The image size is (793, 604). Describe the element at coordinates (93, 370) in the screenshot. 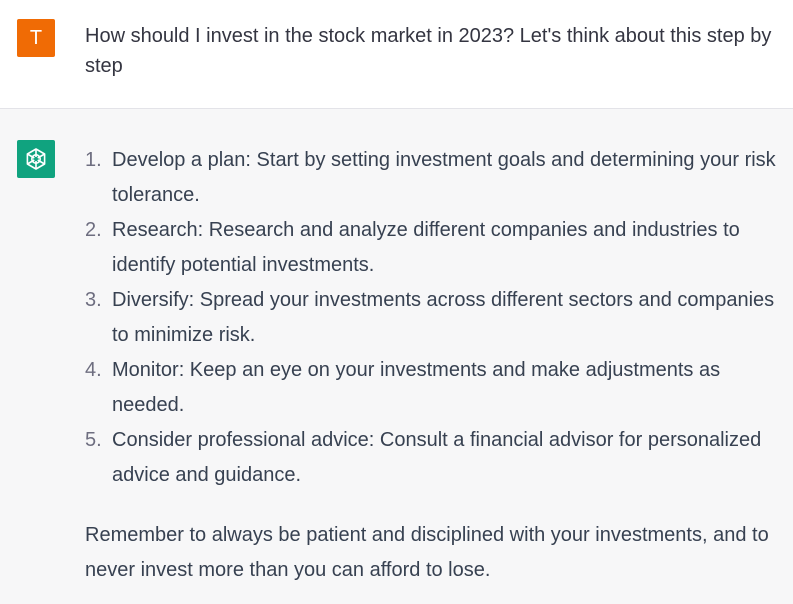

I see `list-item-number: 4.` at that location.